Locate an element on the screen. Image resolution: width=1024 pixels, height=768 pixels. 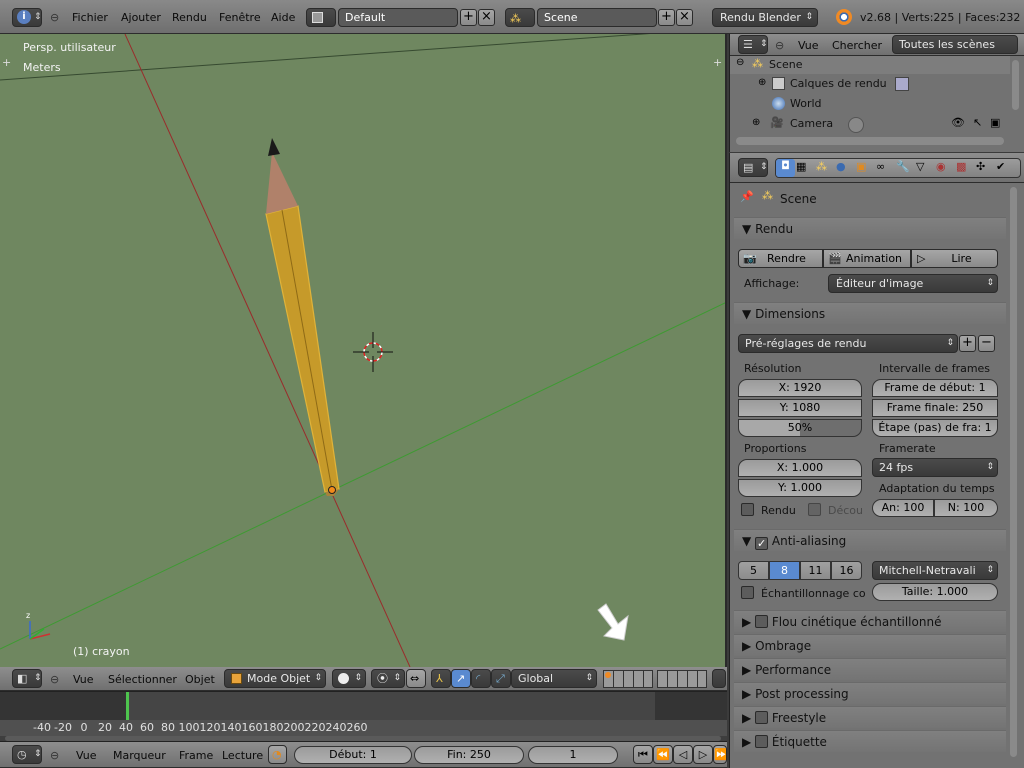
render-engine-select: Rendu Blender ⇕ is located at coordinates (765, 17).